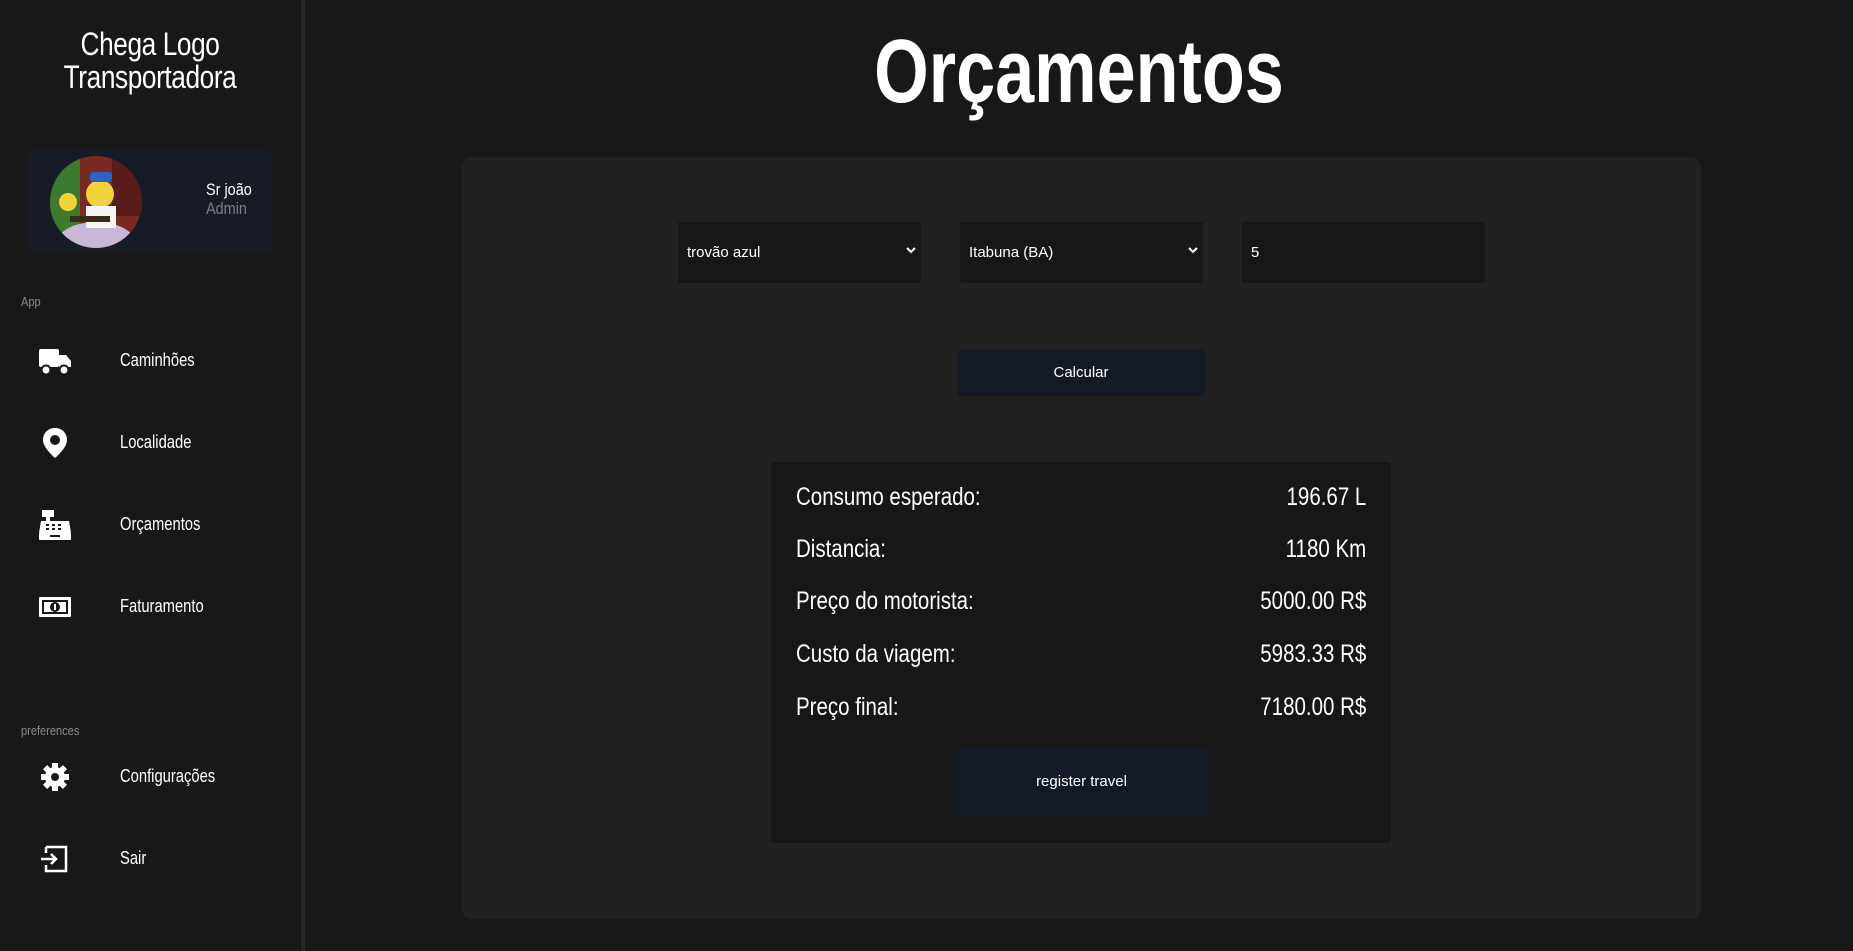  I want to click on sidebar-item-localidade: Localidade, so click(150, 443).